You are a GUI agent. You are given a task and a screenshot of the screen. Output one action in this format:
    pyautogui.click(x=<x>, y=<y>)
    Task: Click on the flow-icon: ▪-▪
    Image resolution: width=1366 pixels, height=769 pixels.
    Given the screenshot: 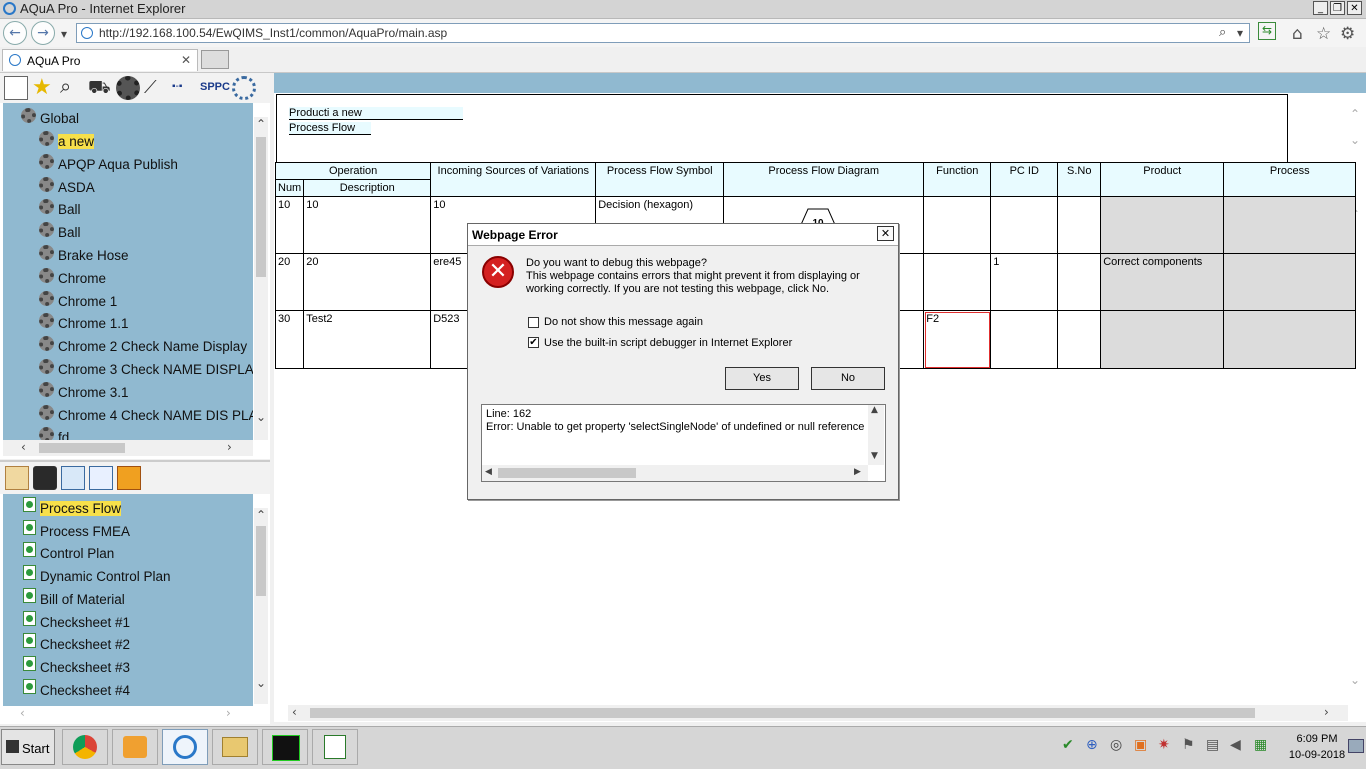 What is the action you would take?
    pyautogui.click(x=186, y=88)
    